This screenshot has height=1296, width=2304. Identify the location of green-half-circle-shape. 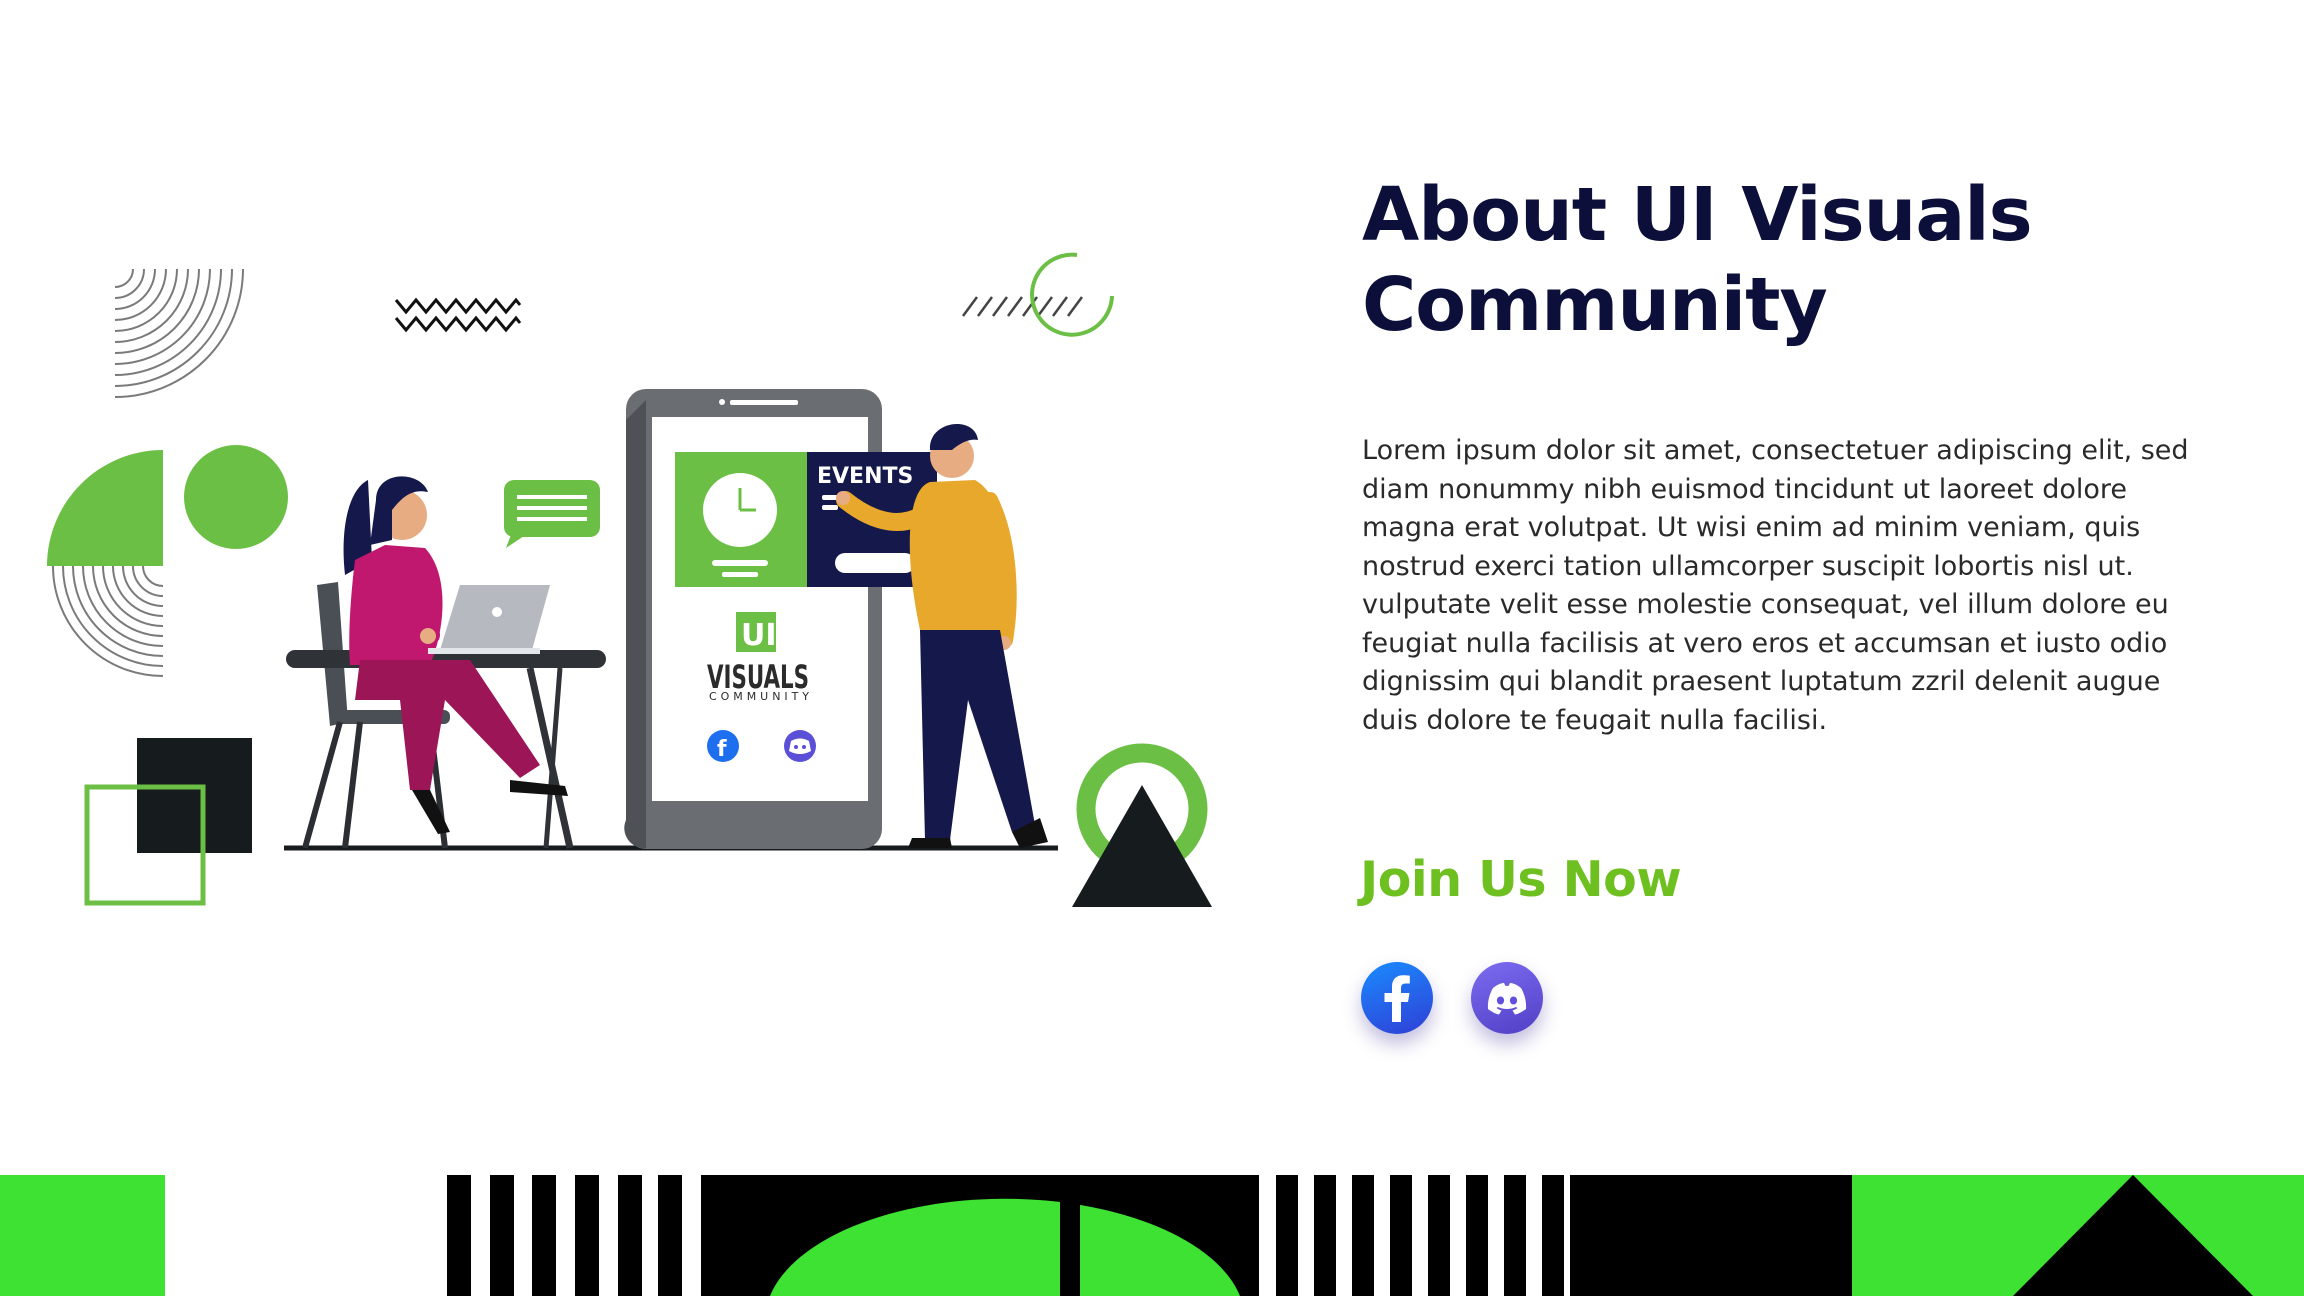
(105, 508).